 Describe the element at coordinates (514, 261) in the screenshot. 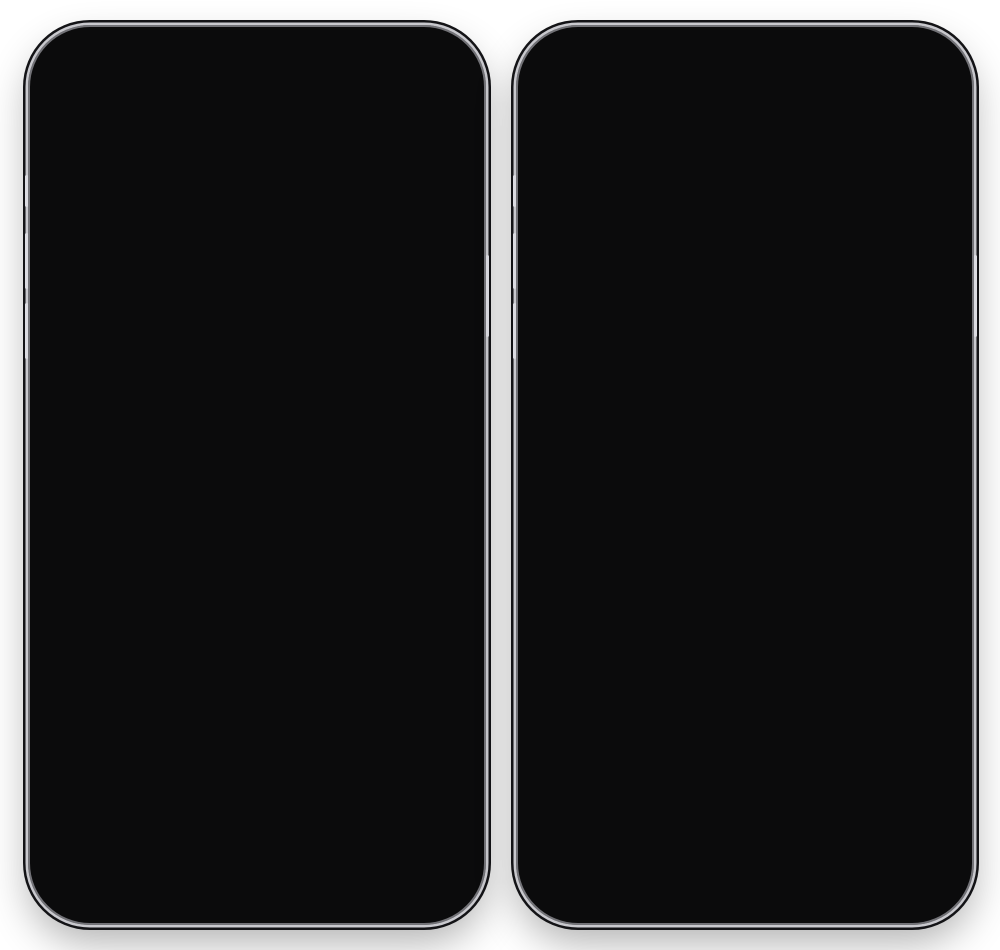

I see `volume-up-button-right` at that location.